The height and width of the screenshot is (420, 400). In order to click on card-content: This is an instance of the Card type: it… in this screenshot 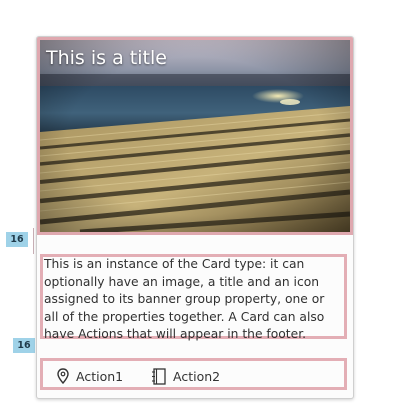, I will do `click(184, 299)`.